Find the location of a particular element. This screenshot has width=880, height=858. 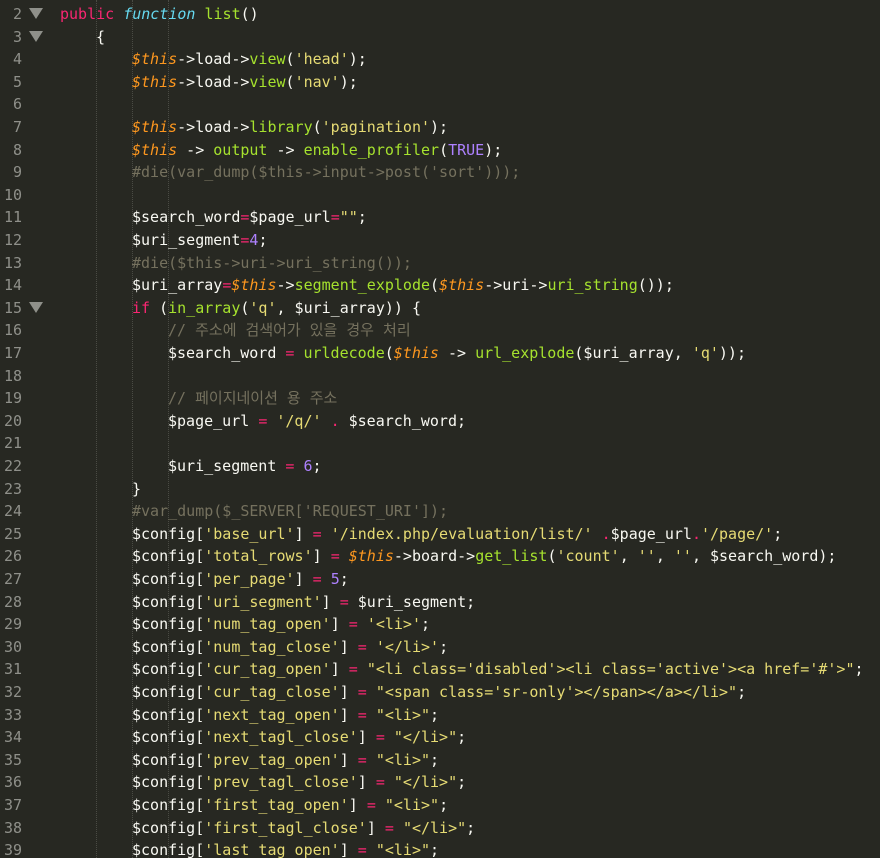

code-line: 30 $config['num_tag_close'] = '</li>'; is located at coordinates (440, 647).